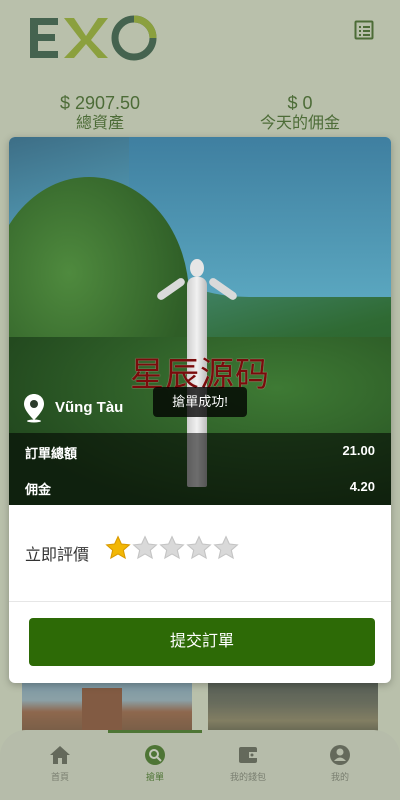 The image size is (400, 800). Describe the element at coordinates (57, 555) in the screenshot. I see `rating-label: 立即評價` at that location.